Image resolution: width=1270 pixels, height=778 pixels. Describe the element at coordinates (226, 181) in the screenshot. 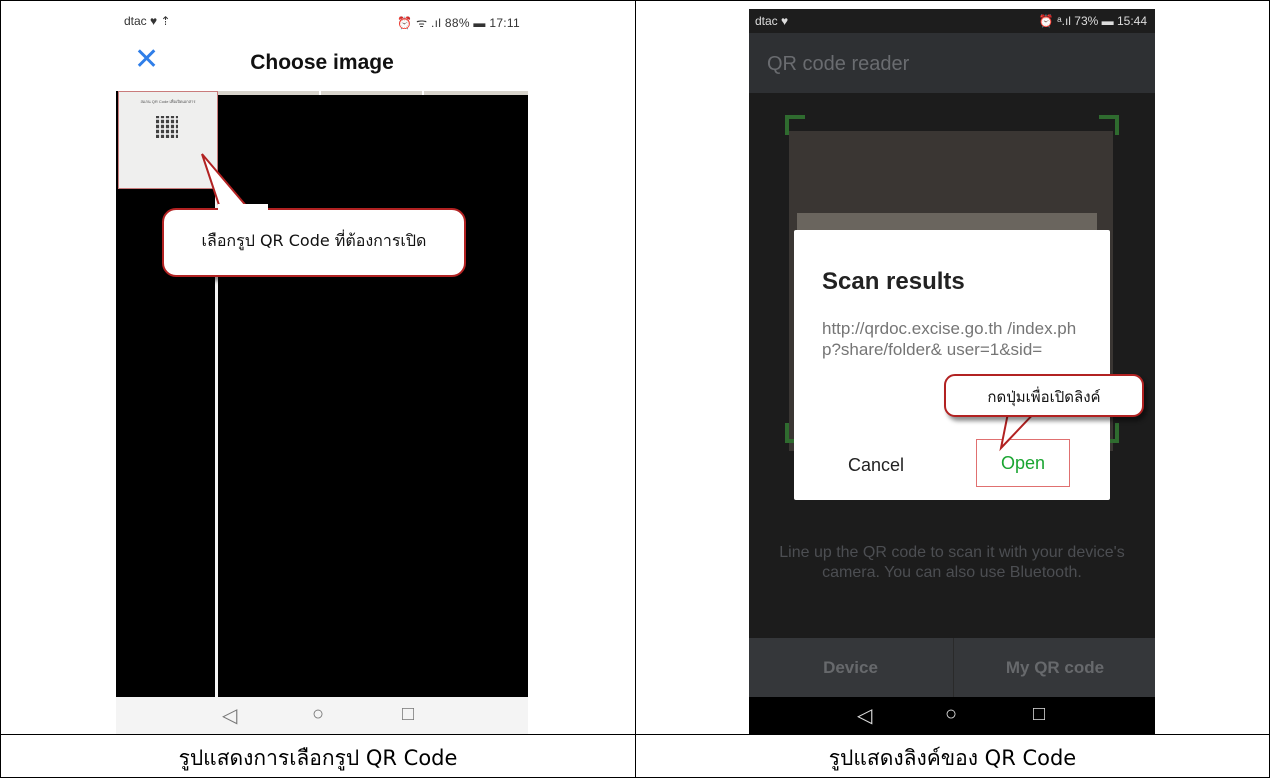

I see `callout-pointer` at that location.